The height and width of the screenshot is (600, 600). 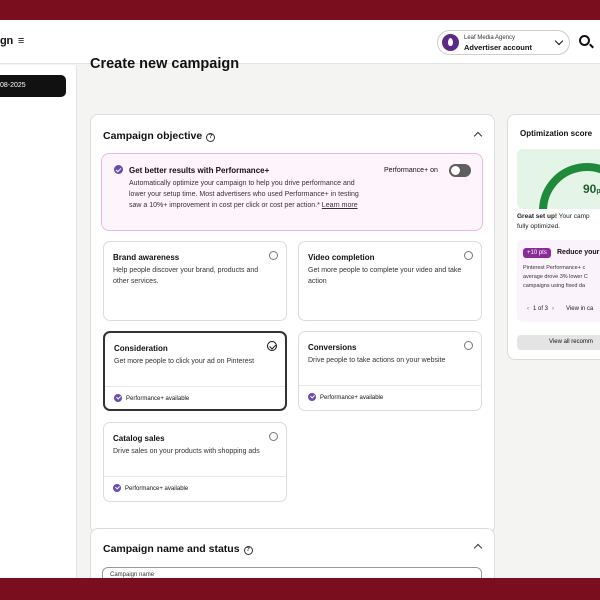 I want to click on account-switcher: Leaf Media Agency Advertiser account, so click(x=503, y=42).